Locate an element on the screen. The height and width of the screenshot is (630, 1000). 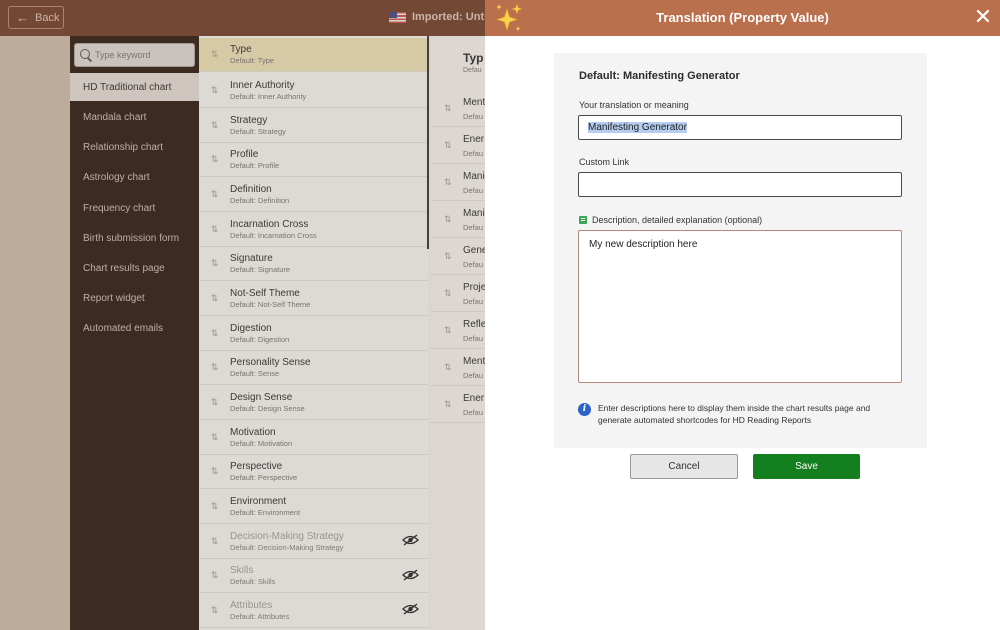
property-row-perspective: ⇅ Perspective Default: Perspective is located at coordinates (313, 472).